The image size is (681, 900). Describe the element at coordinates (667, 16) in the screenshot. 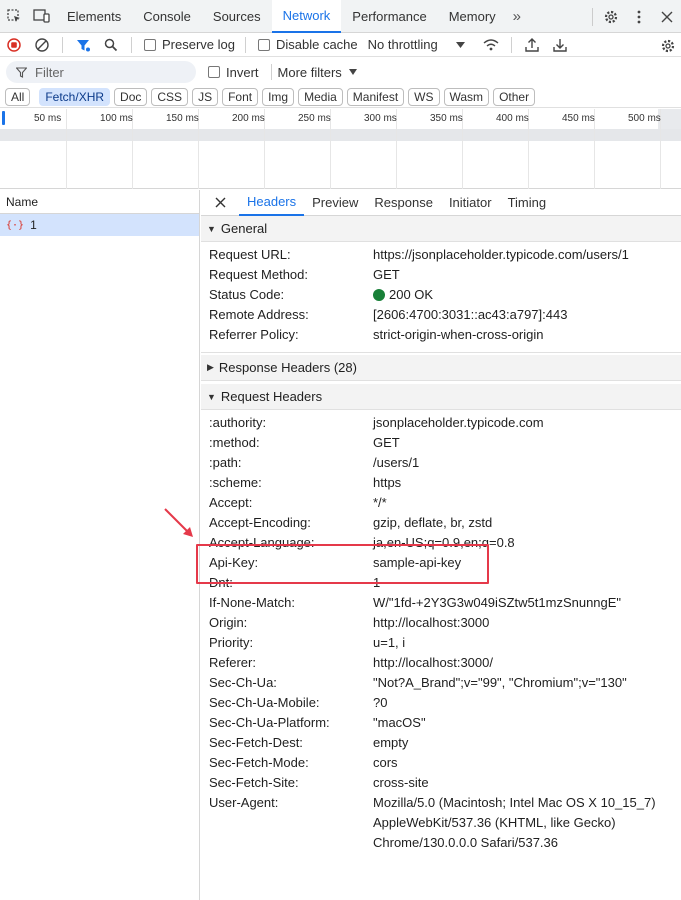

I see `close-devtools-icon` at that location.